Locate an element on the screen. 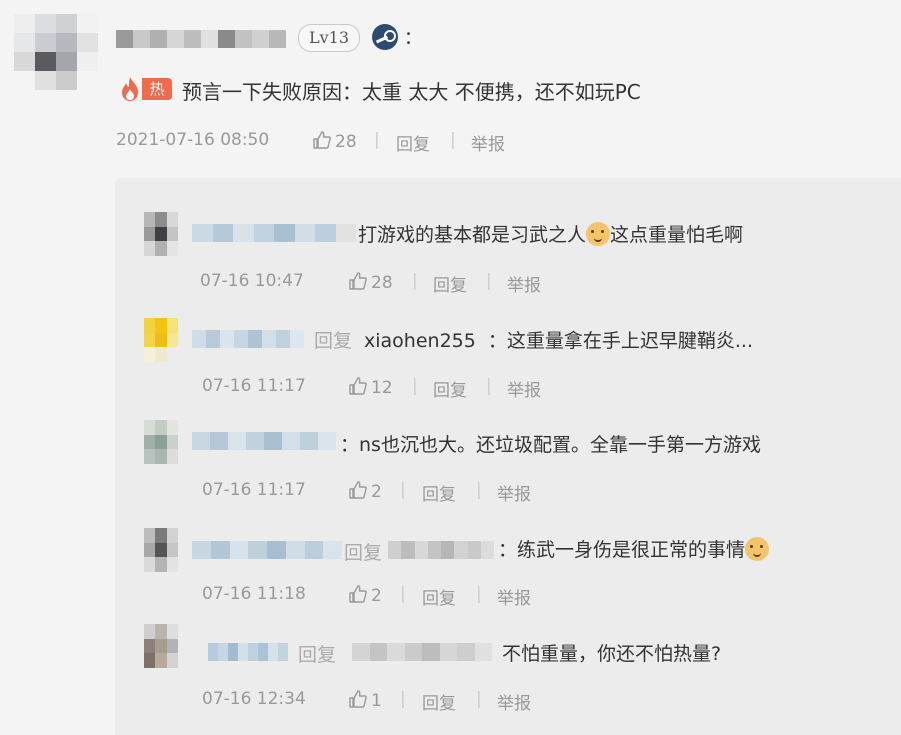  reply-text: ：练武一身伤是很正常的事情 is located at coordinates (634, 548).